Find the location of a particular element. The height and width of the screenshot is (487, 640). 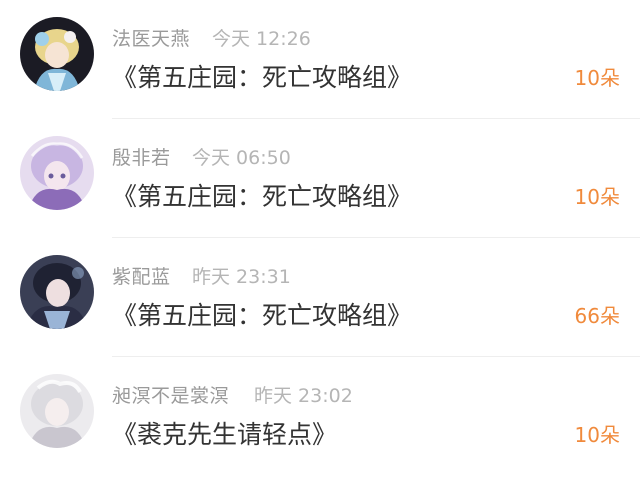

timestamp: 昨天 23:31 is located at coordinates (241, 277).